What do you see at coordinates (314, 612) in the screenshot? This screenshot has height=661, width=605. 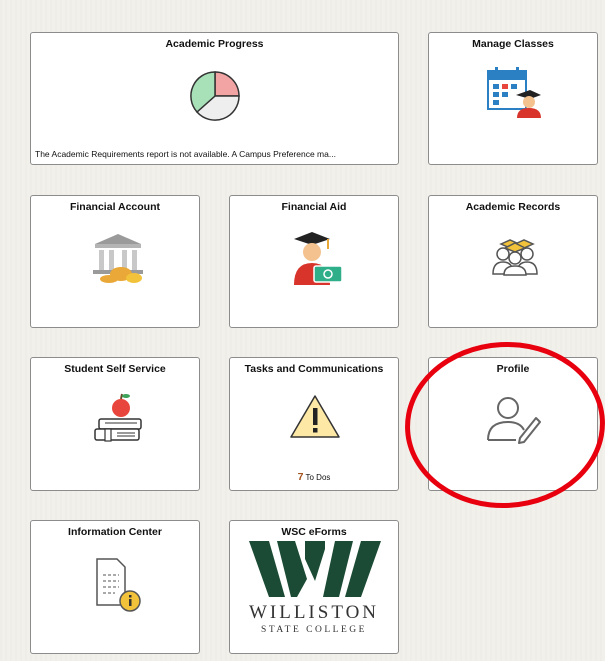 I see `logo-name: WILLISTON` at bounding box center [314, 612].